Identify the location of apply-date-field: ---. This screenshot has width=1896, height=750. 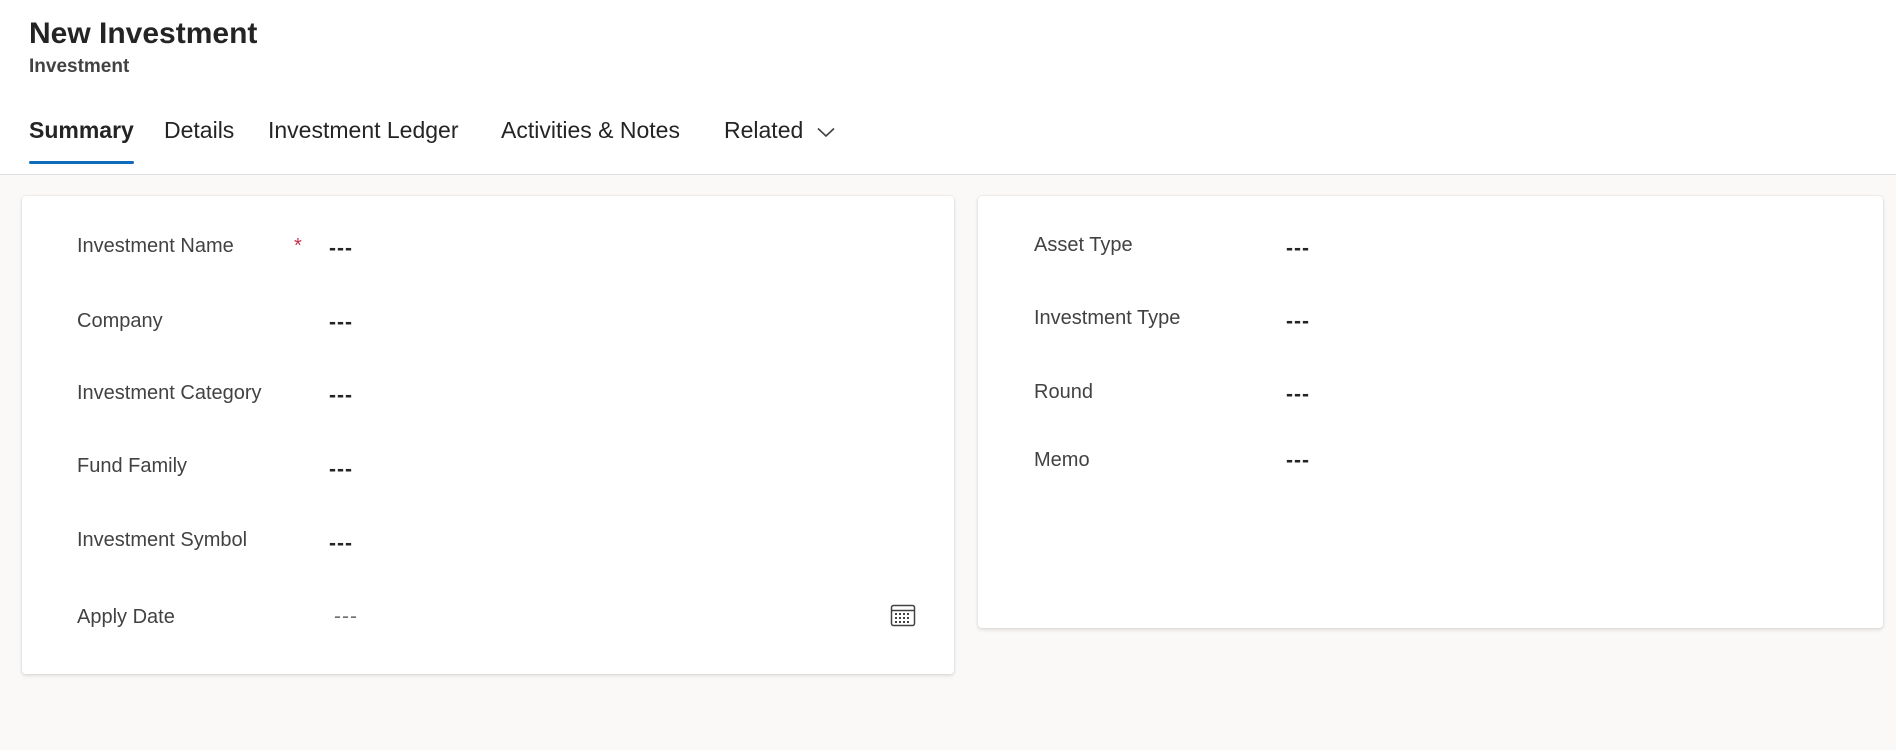
(346, 617).